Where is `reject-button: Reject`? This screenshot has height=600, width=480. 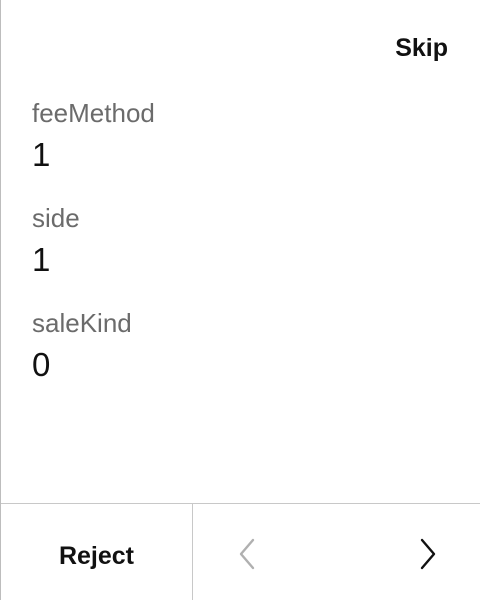 reject-button: Reject is located at coordinates (97, 552).